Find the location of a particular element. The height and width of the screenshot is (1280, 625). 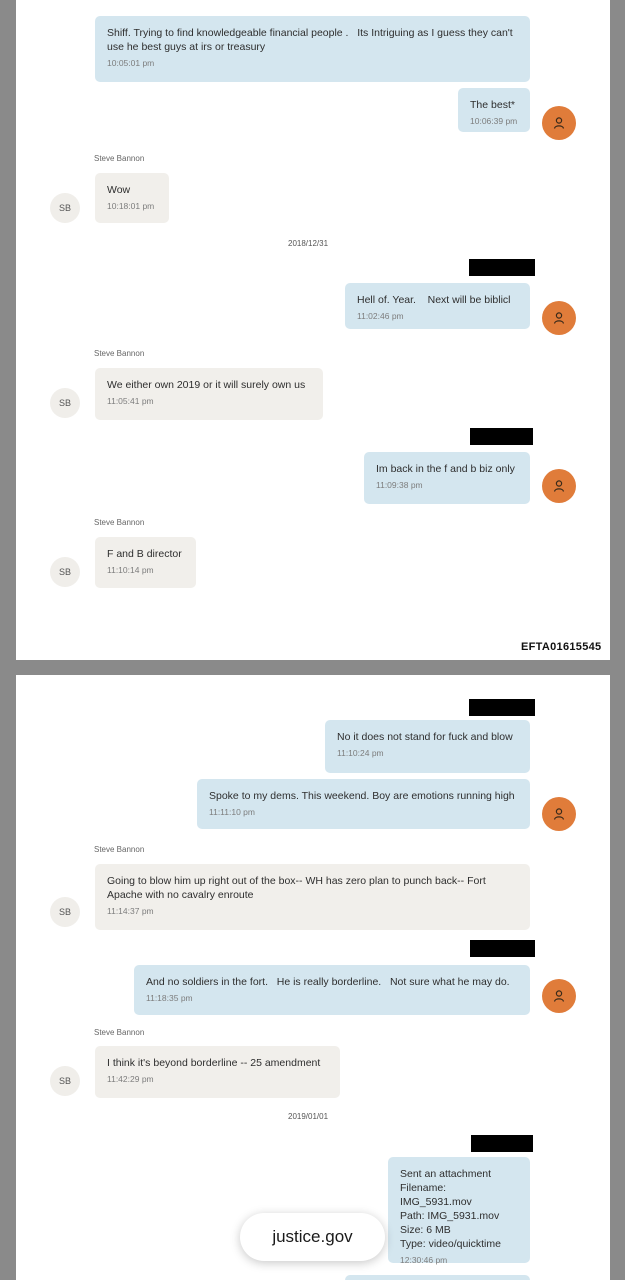

message-bubble-outgoing: The best* 10:06:39 pm is located at coordinates (494, 110).